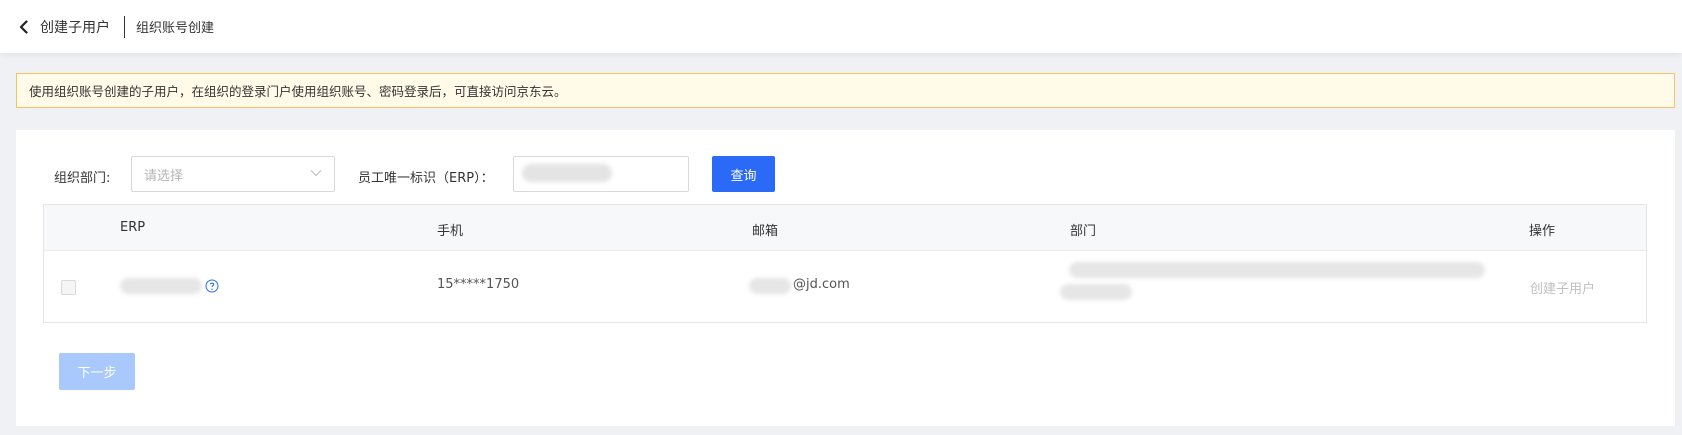 The height and width of the screenshot is (435, 1682). Describe the element at coordinates (1562, 287) in the screenshot. I see `create-subuser-link: 创建子用户` at that location.